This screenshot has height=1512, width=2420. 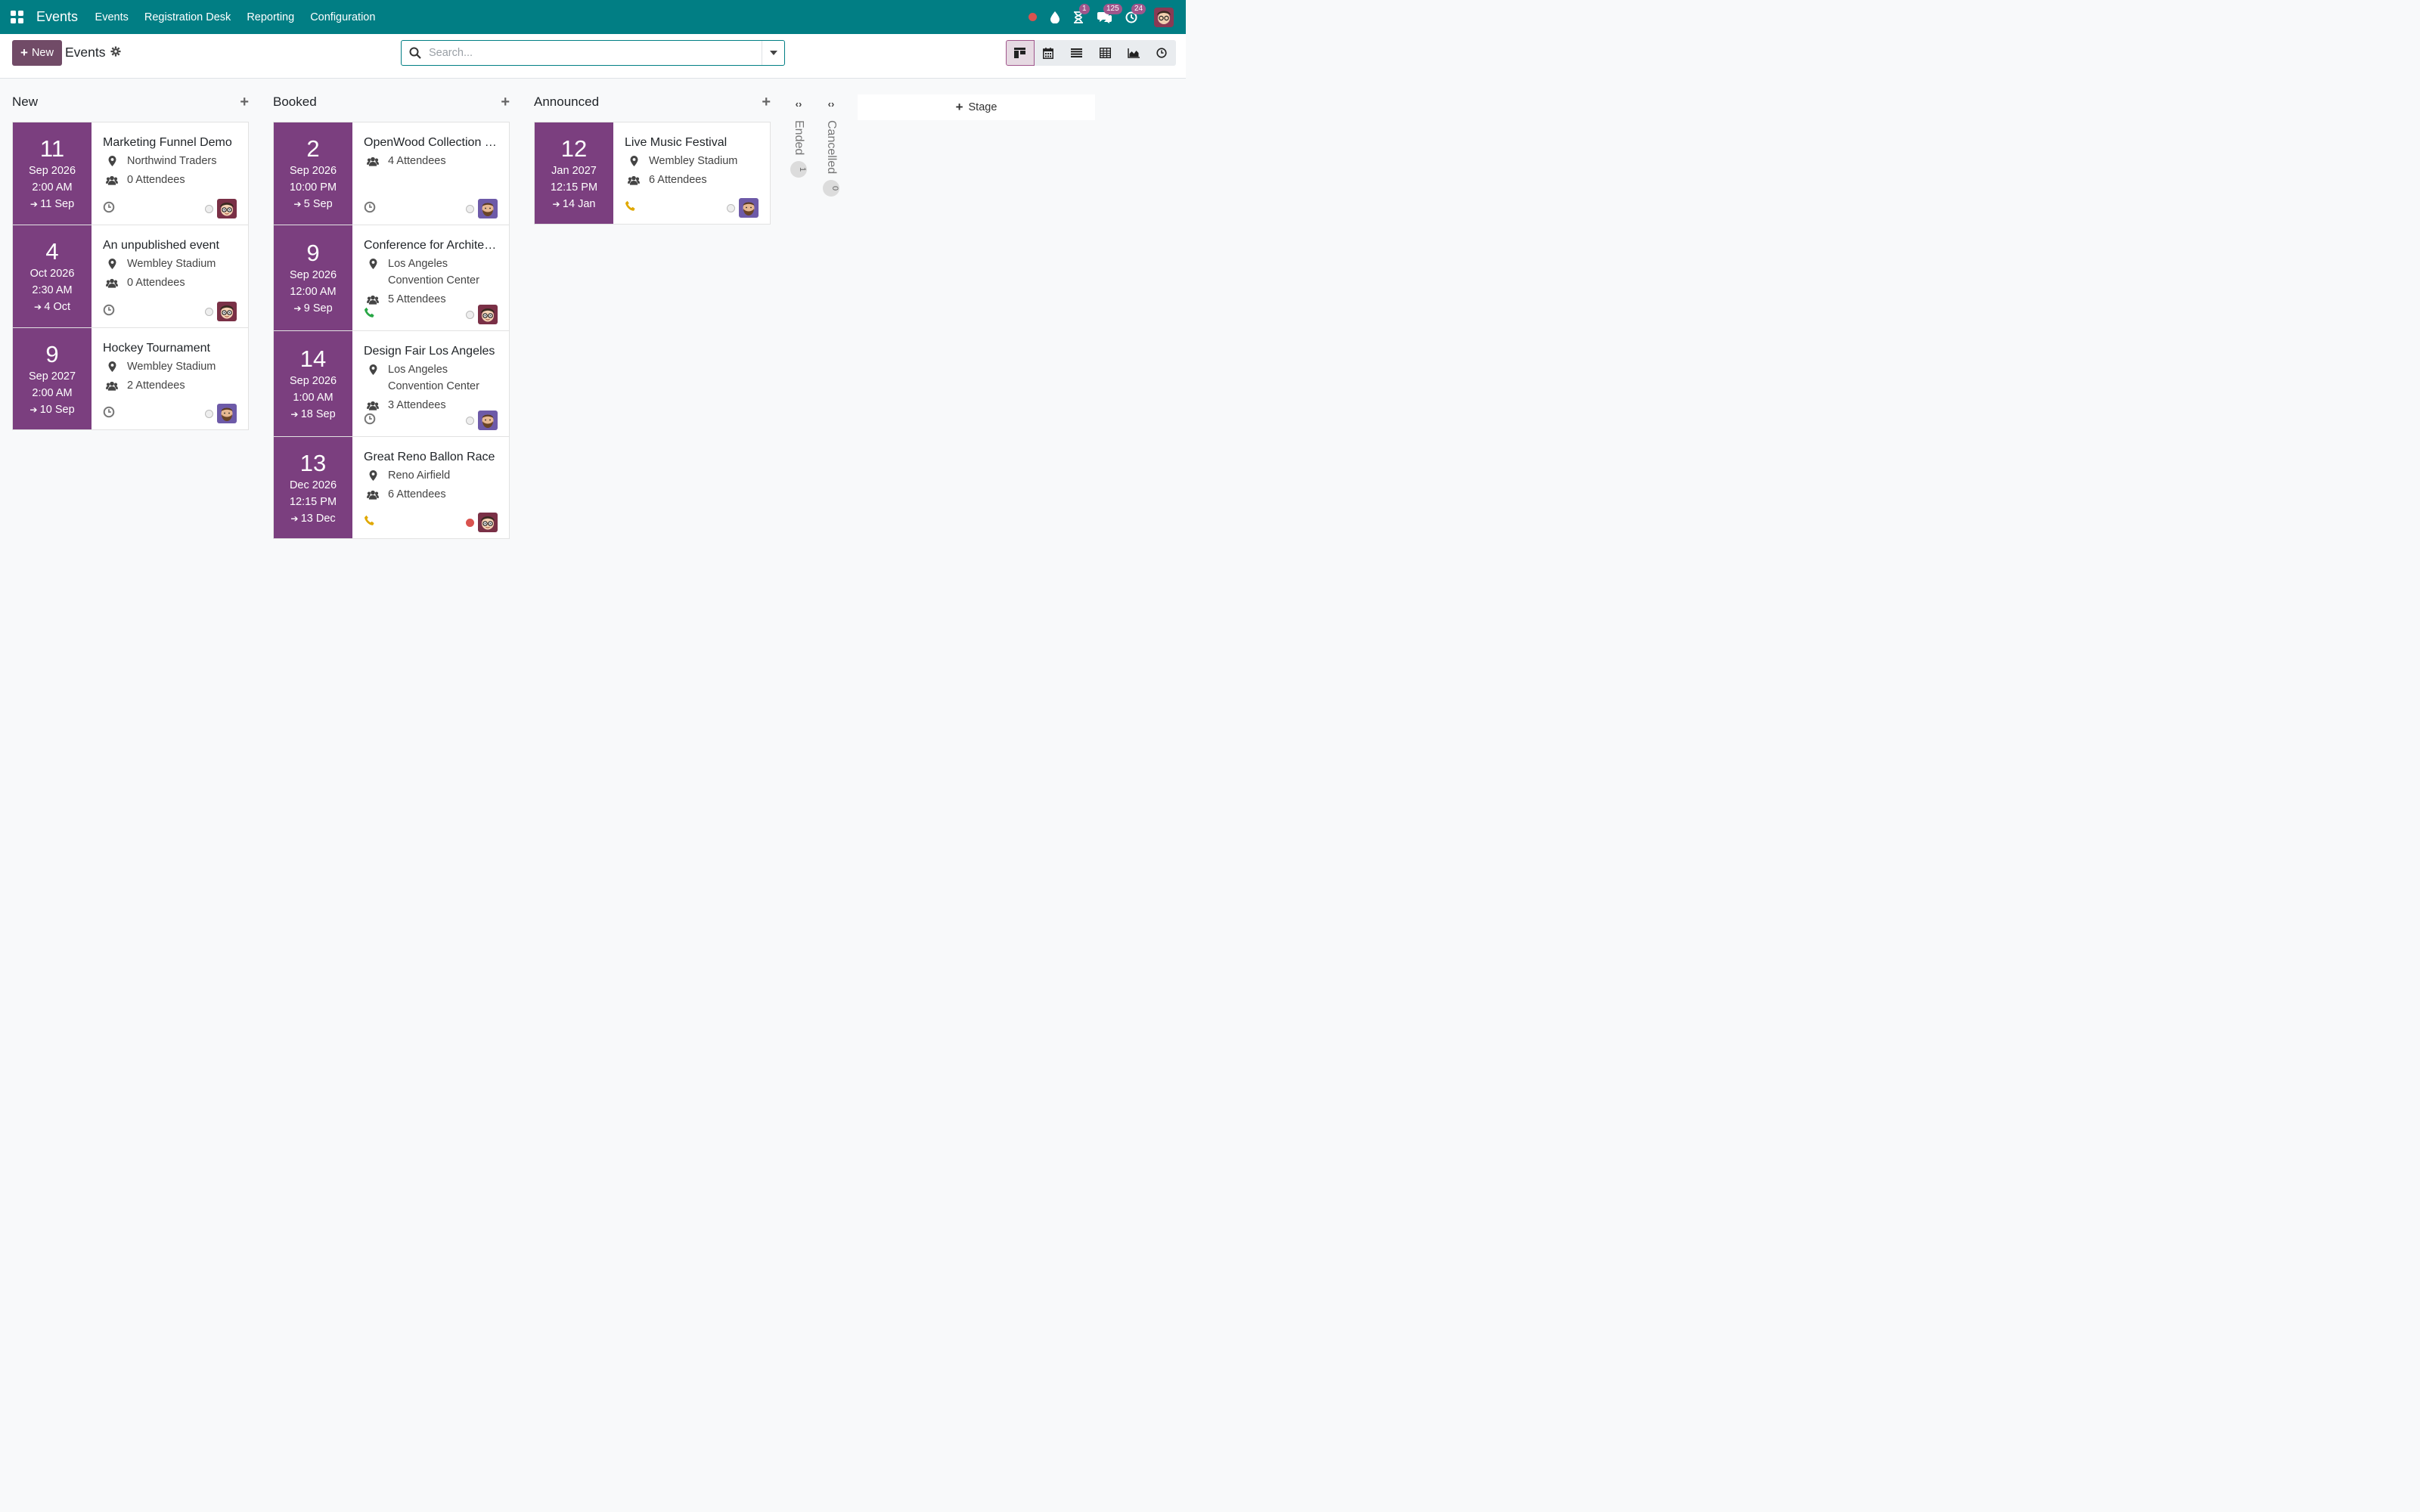 I want to click on event-month-year: Sep 2026, so click(x=313, y=275).